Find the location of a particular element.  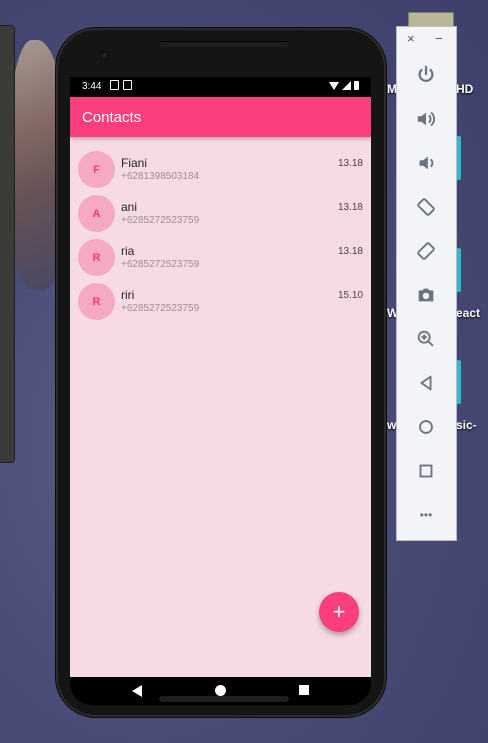

desktop-label-prefix-3: w is located at coordinates (392, 425).